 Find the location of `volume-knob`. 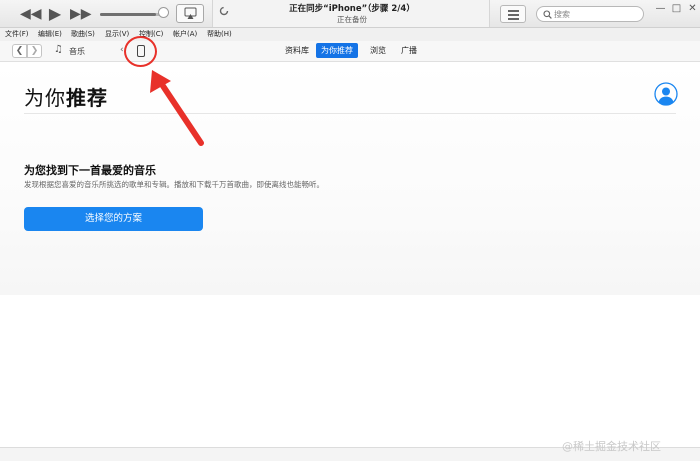

volume-knob is located at coordinates (163, 12).